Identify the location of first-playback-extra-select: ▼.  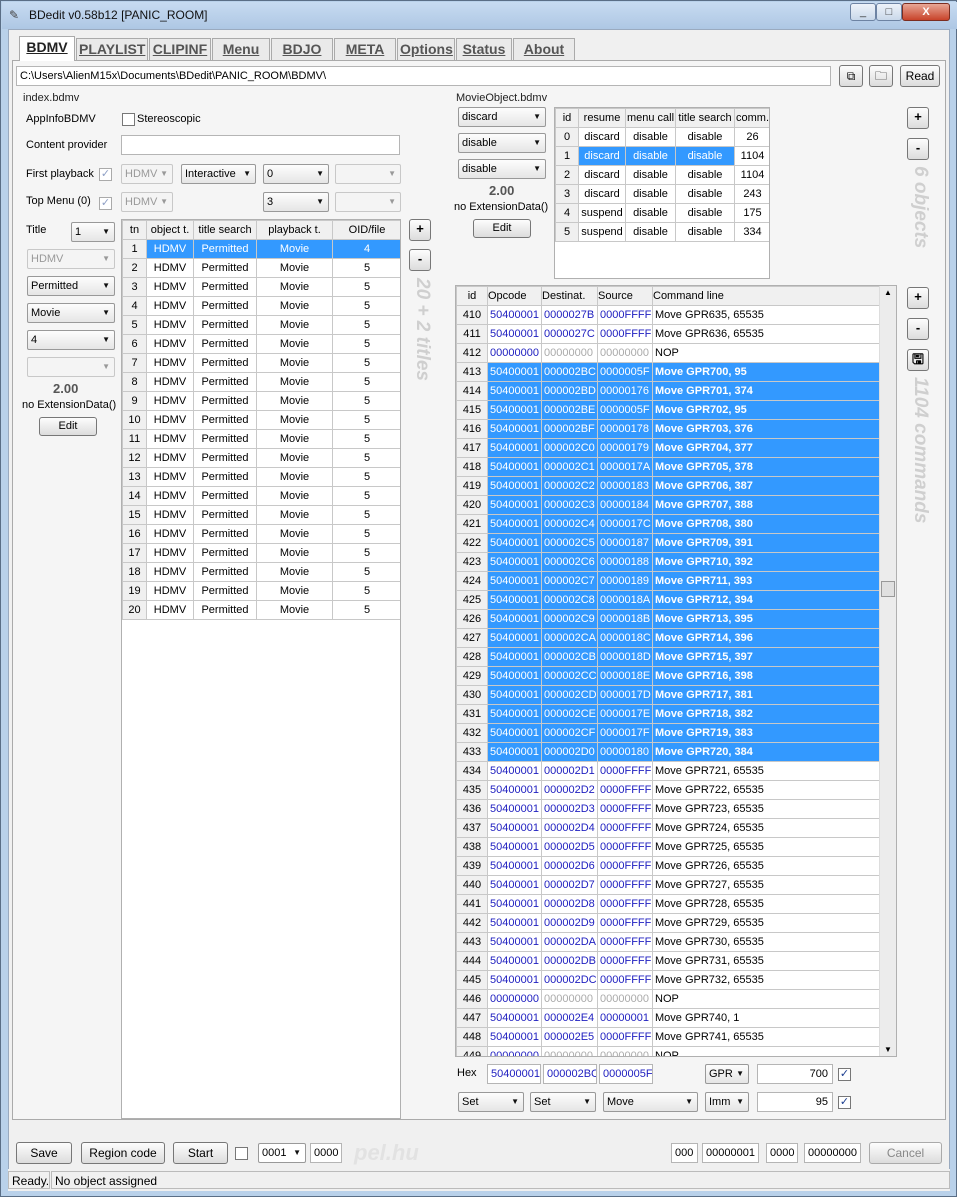
(368, 174).